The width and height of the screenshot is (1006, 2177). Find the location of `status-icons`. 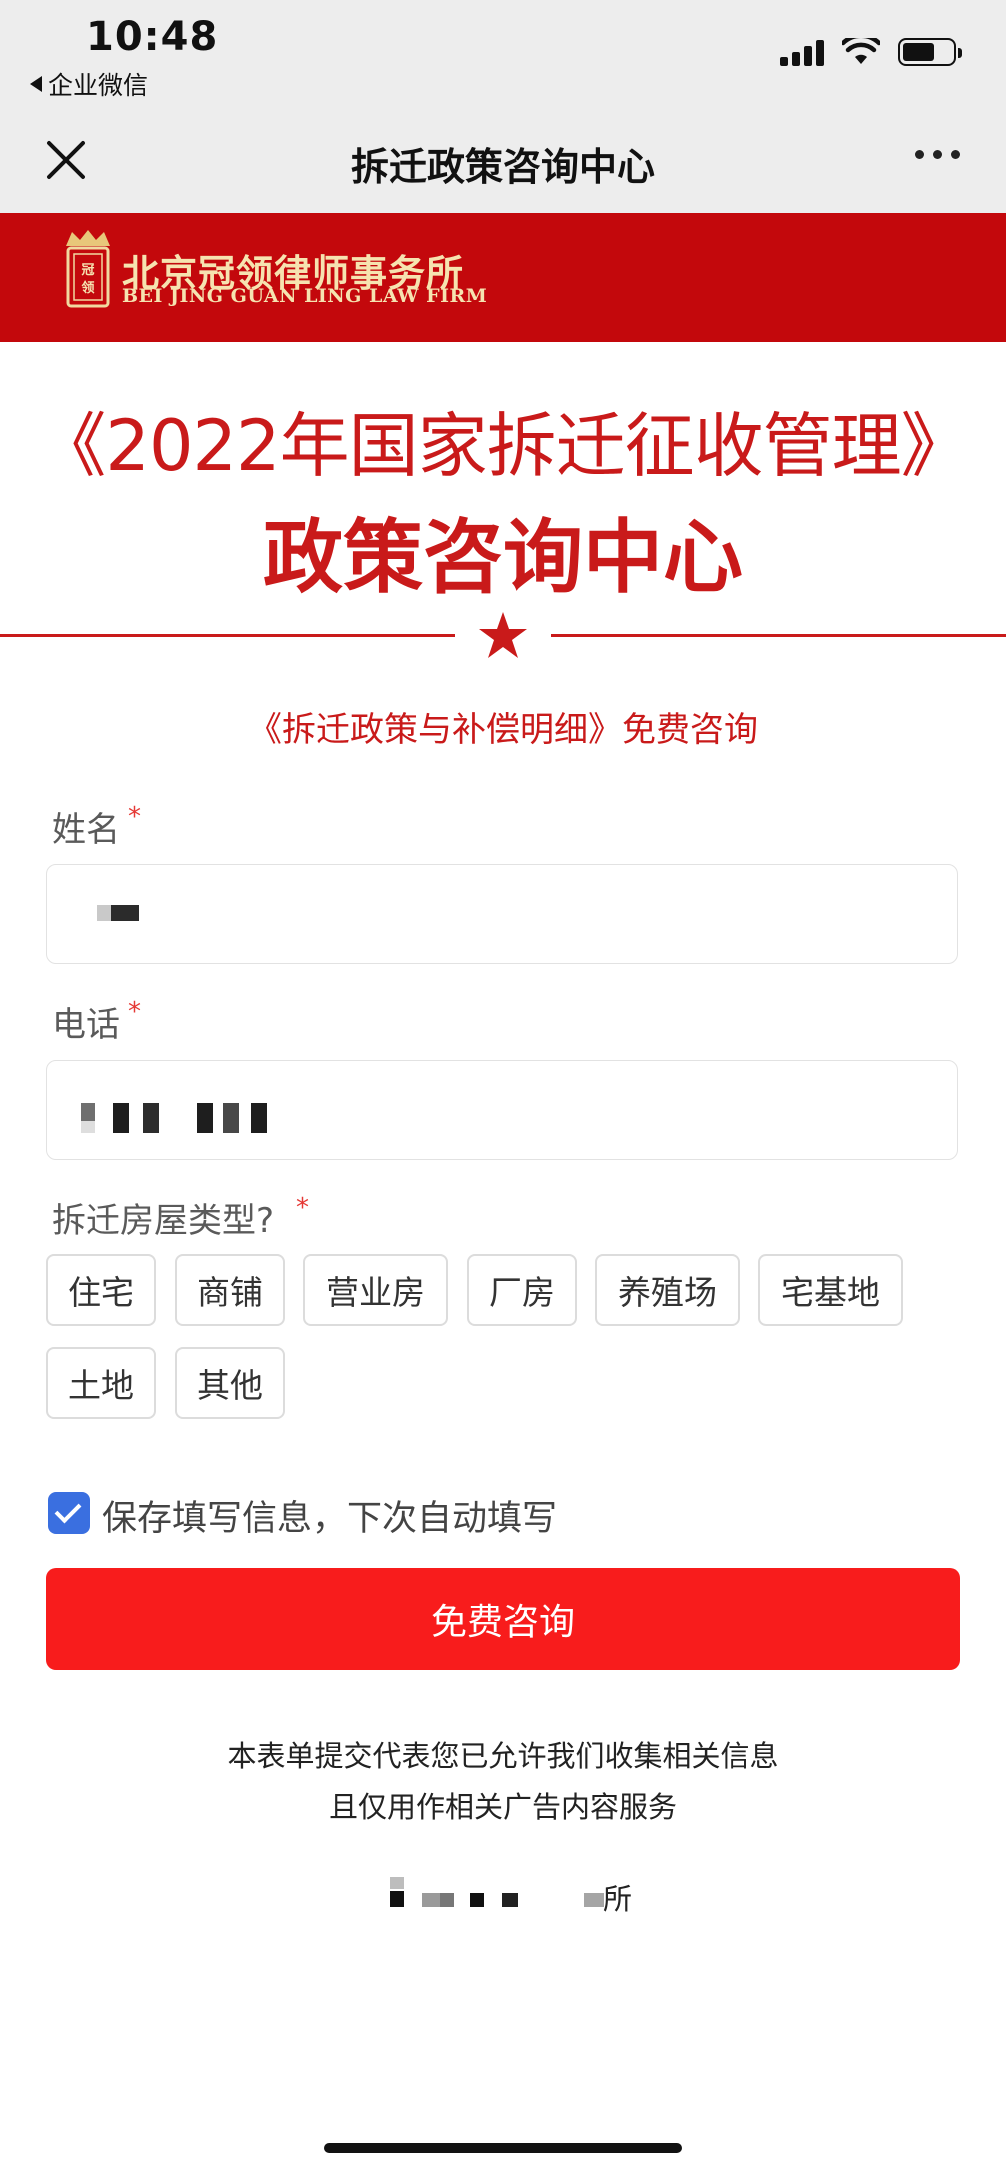

status-icons is located at coordinates (871, 52).